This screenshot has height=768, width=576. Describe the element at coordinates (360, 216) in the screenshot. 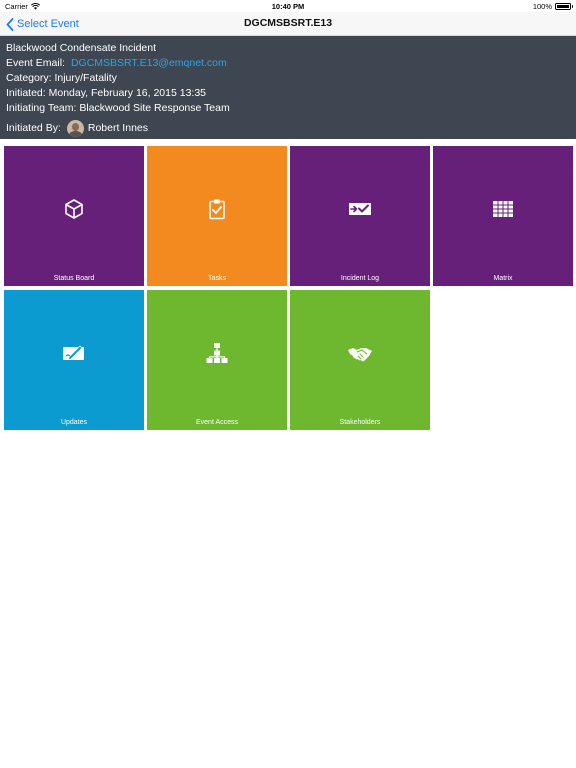

I see `tile-incident-log: Incident Log` at that location.